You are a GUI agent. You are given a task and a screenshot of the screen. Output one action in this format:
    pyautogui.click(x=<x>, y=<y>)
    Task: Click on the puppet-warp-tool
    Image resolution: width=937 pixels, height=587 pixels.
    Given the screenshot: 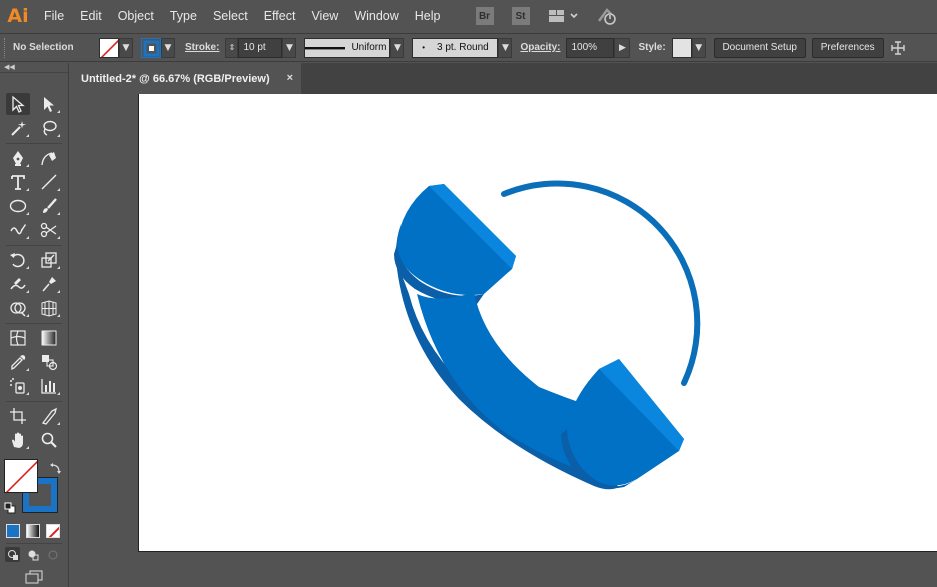 What is the action you would take?
    pyautogui.click(x=49, y=284)
    